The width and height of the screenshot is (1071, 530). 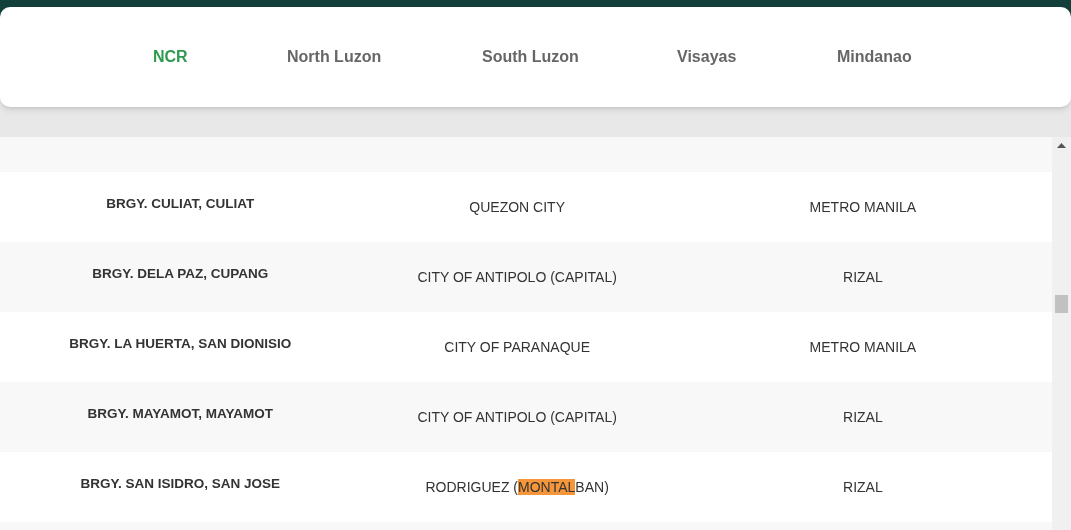 I want to click on scroll-up-icon, so click(x=1061, y=145).